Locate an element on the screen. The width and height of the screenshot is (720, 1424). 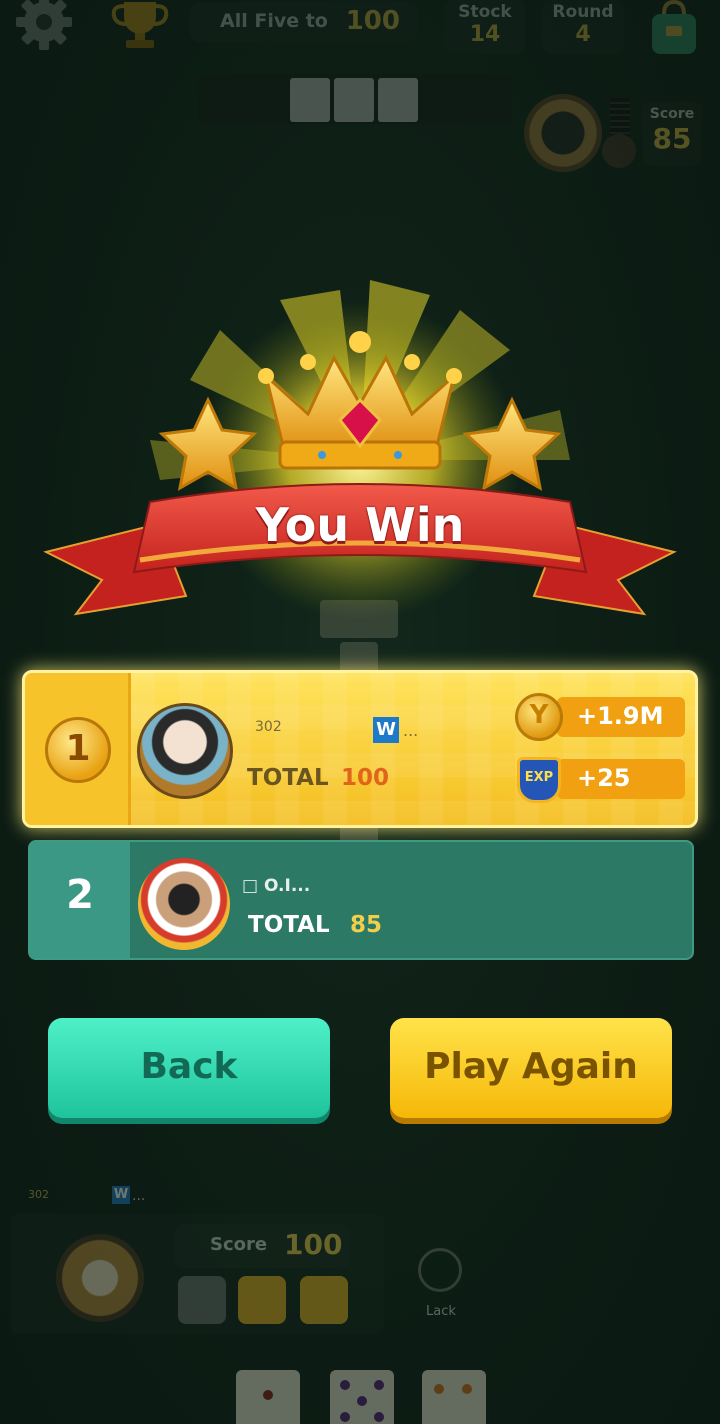
gear-icon is located at coordinates (46, 26).